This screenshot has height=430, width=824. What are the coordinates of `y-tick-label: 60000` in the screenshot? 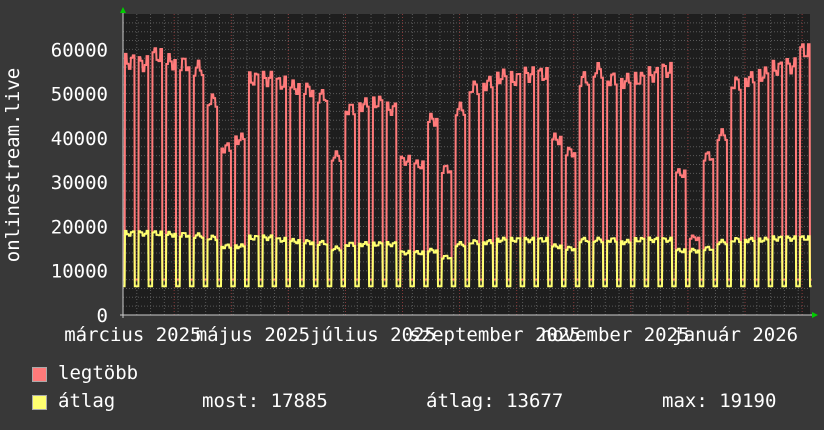 It's located at (79, 50).